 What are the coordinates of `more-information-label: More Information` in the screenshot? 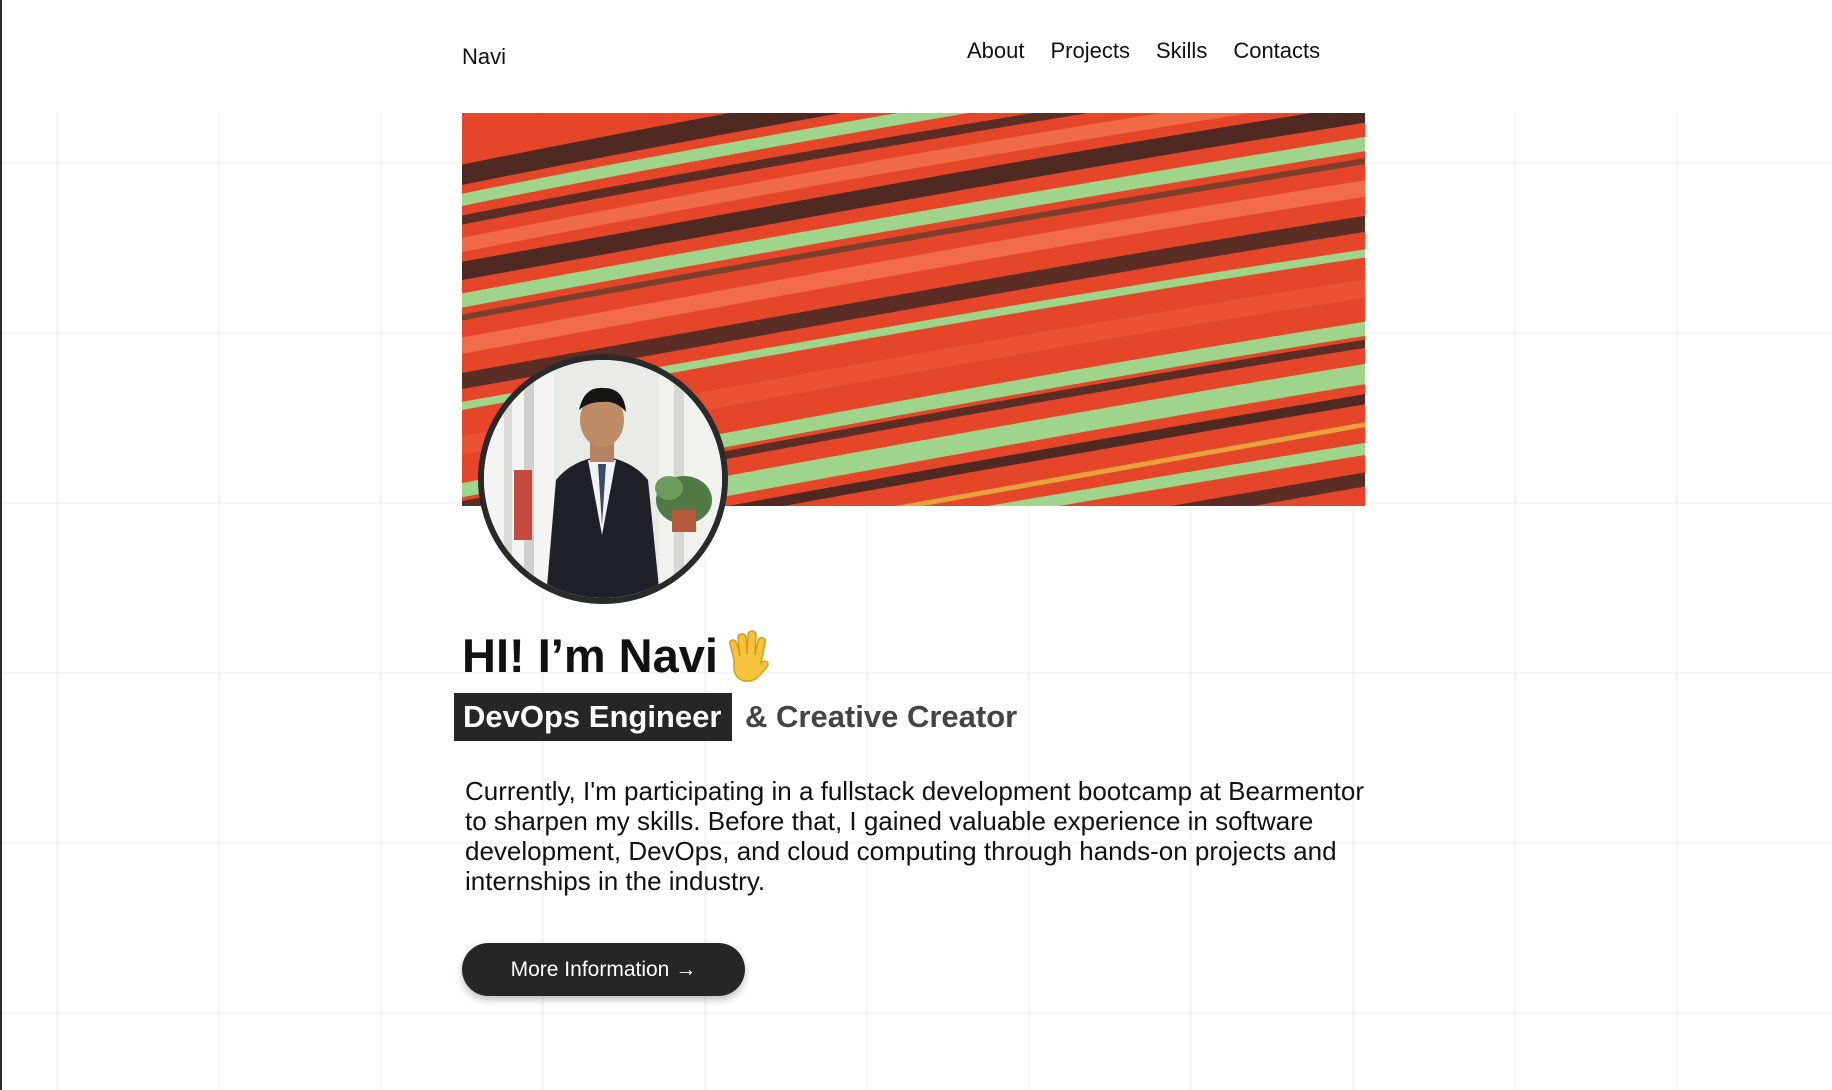 It's located at (590, 969).